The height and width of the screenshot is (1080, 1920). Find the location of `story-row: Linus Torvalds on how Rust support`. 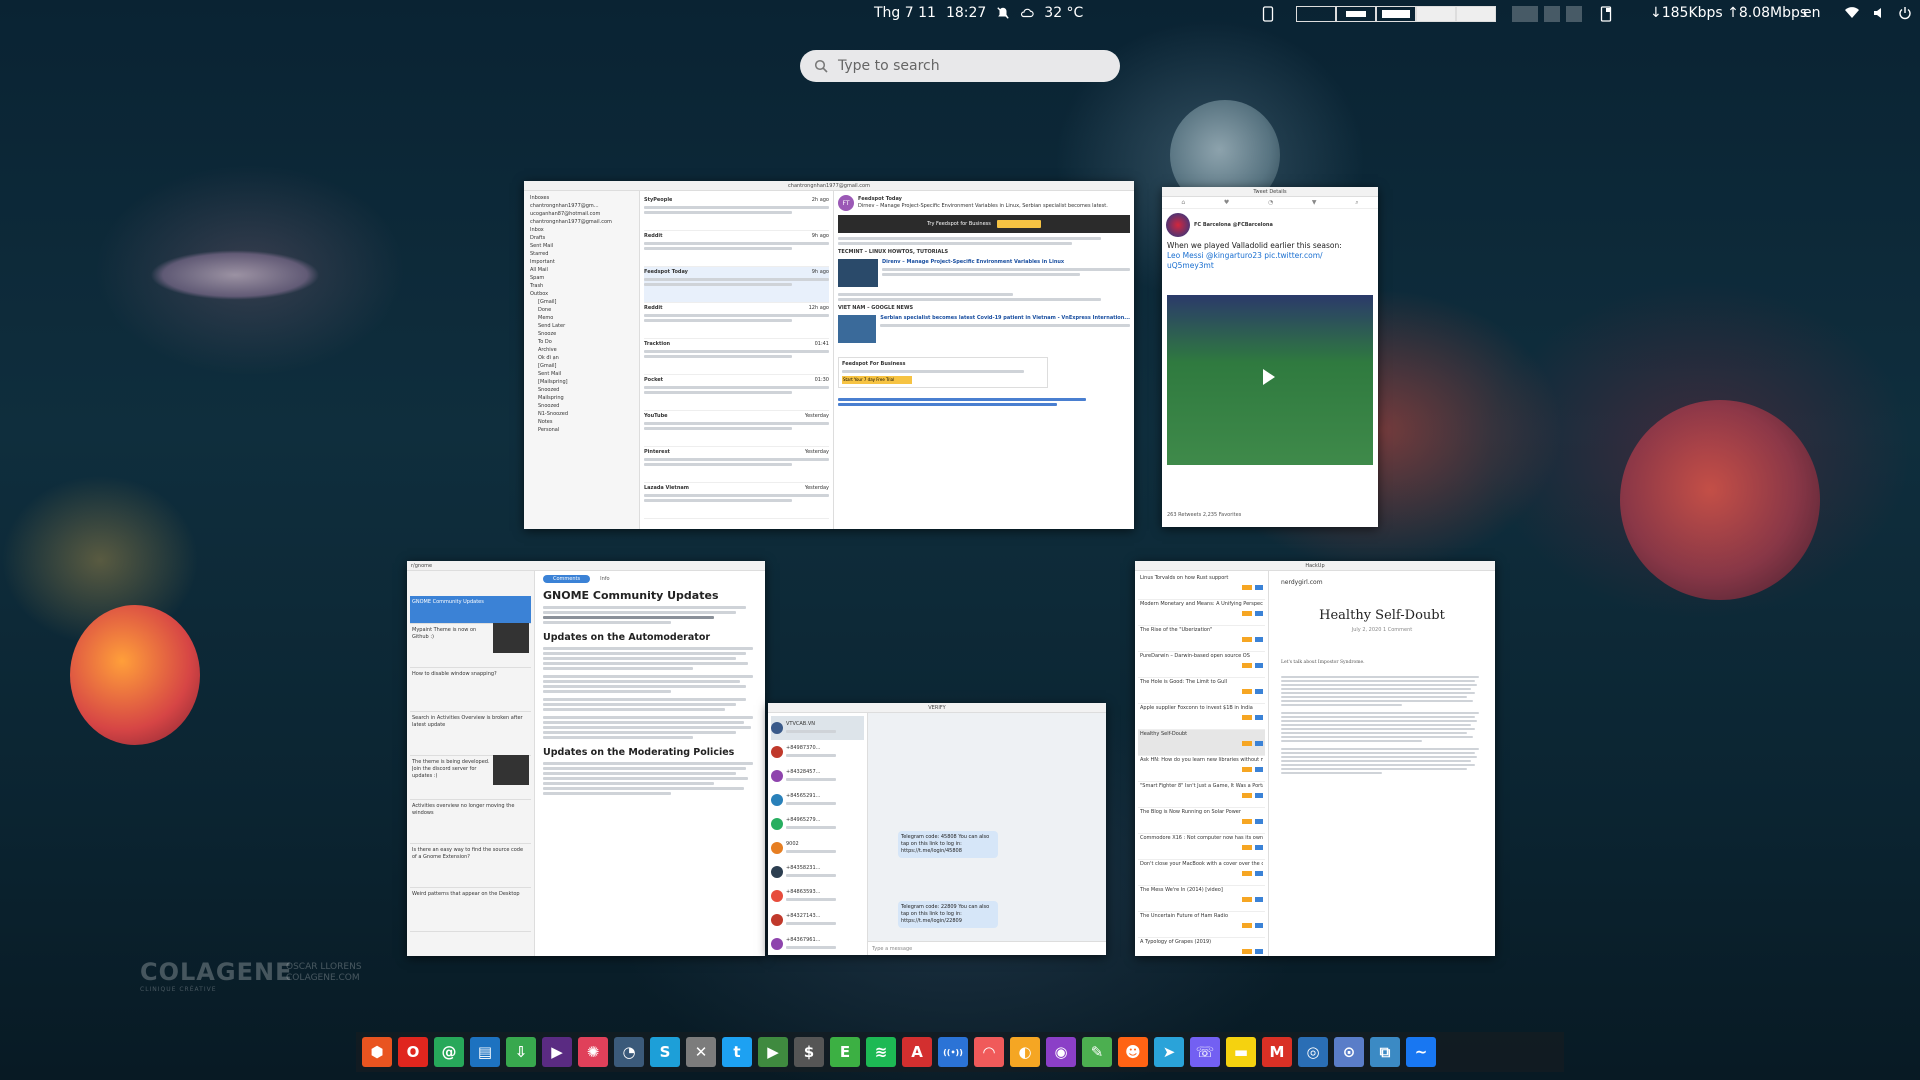

story-row: Linus Torvalds on how Rust support is located at coordinates (1201, 587).